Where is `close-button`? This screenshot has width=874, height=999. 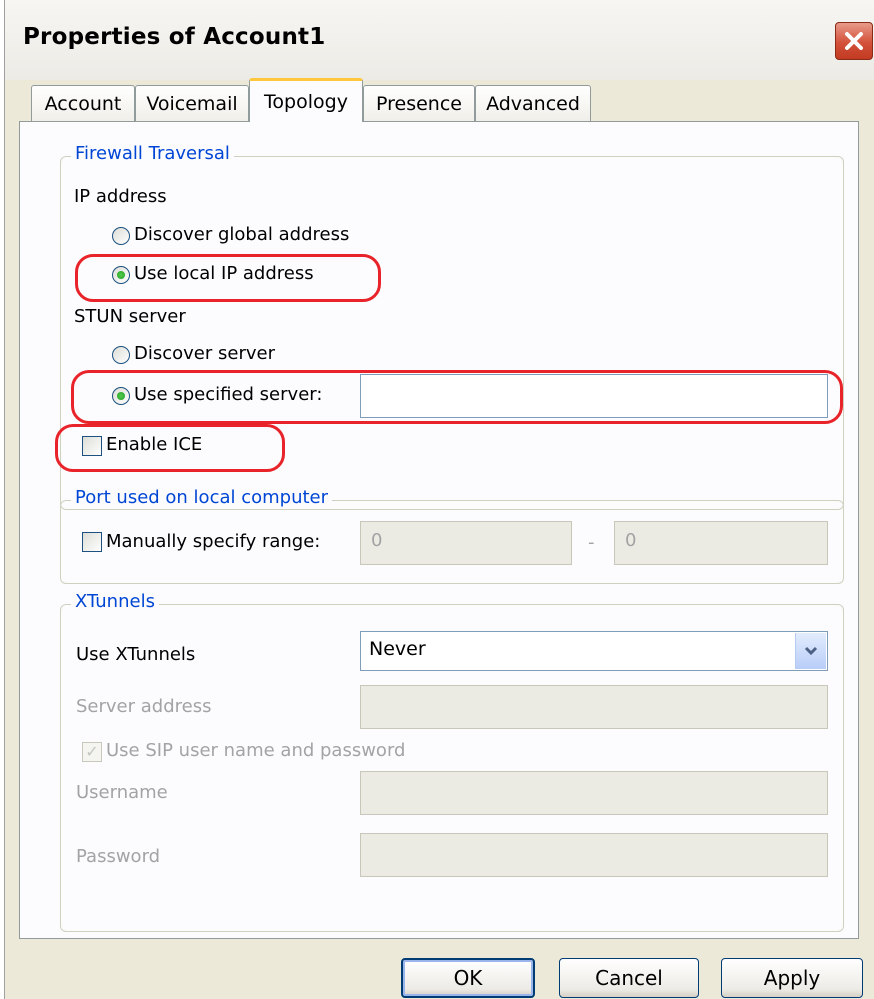 close-button is located at coordinates (854, 41).